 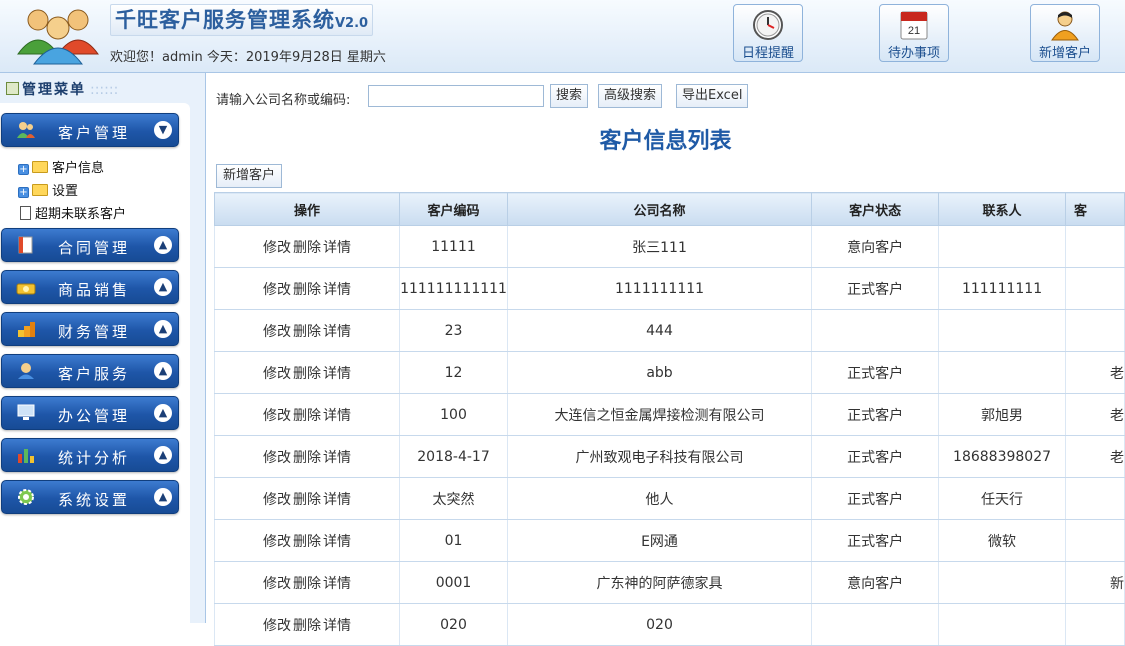 I want to click on advanced-search-button: 高级搜索, so click(x=630, y=96).